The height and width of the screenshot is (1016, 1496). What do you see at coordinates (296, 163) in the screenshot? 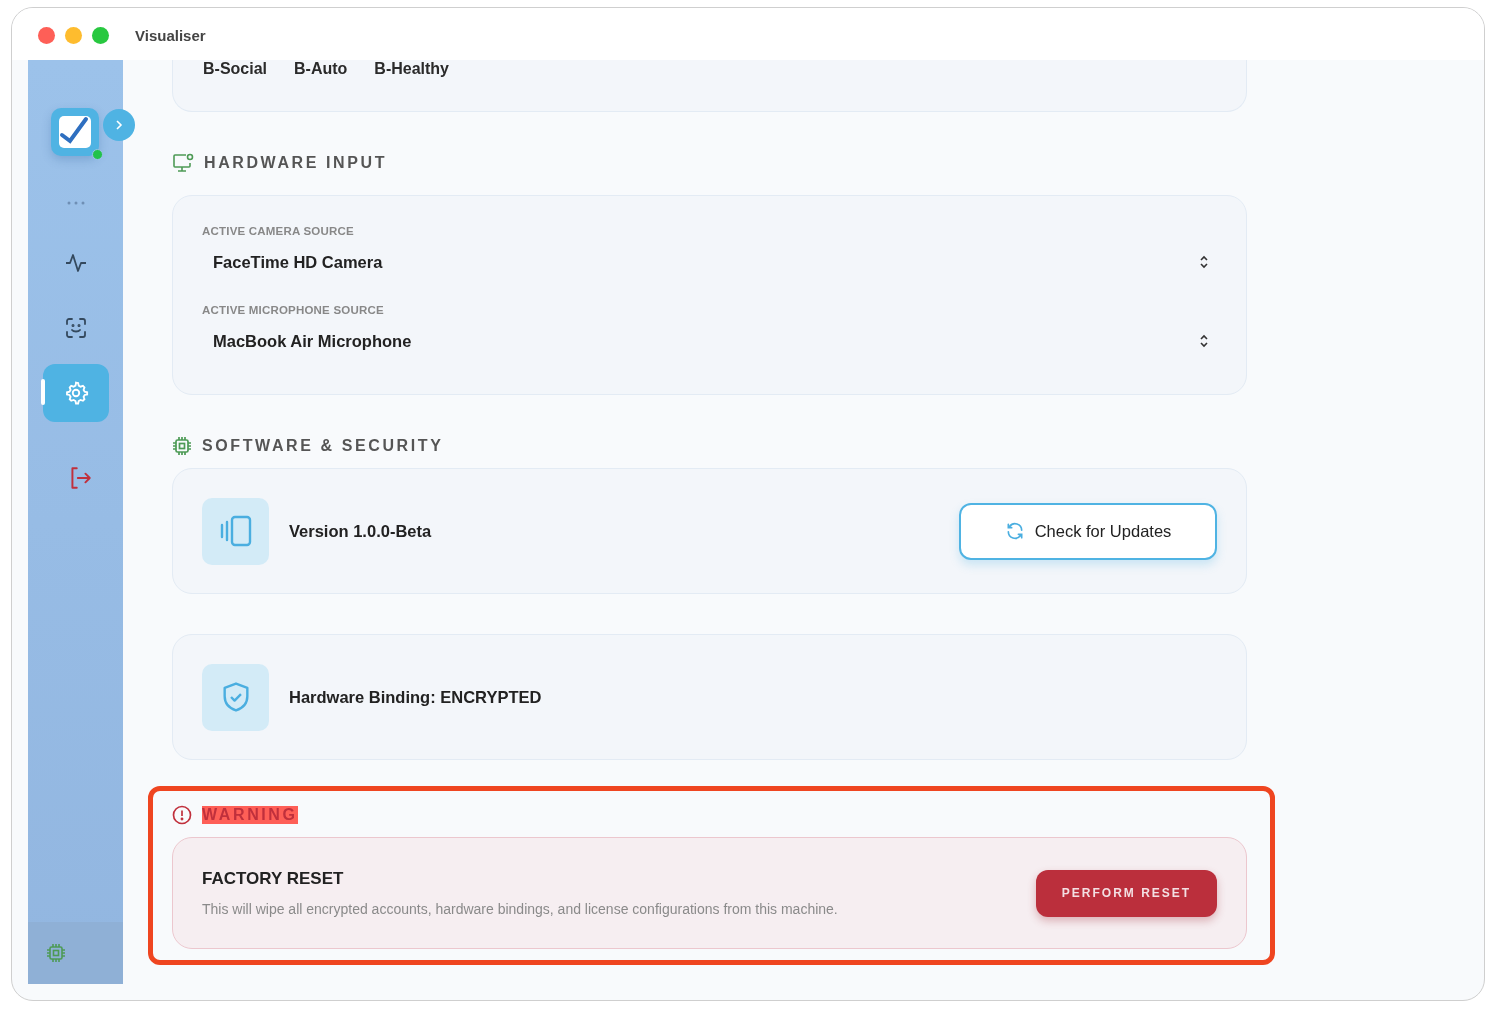
I see `section-title: HARDWARE INPUT` at bounding box center [296, 163].